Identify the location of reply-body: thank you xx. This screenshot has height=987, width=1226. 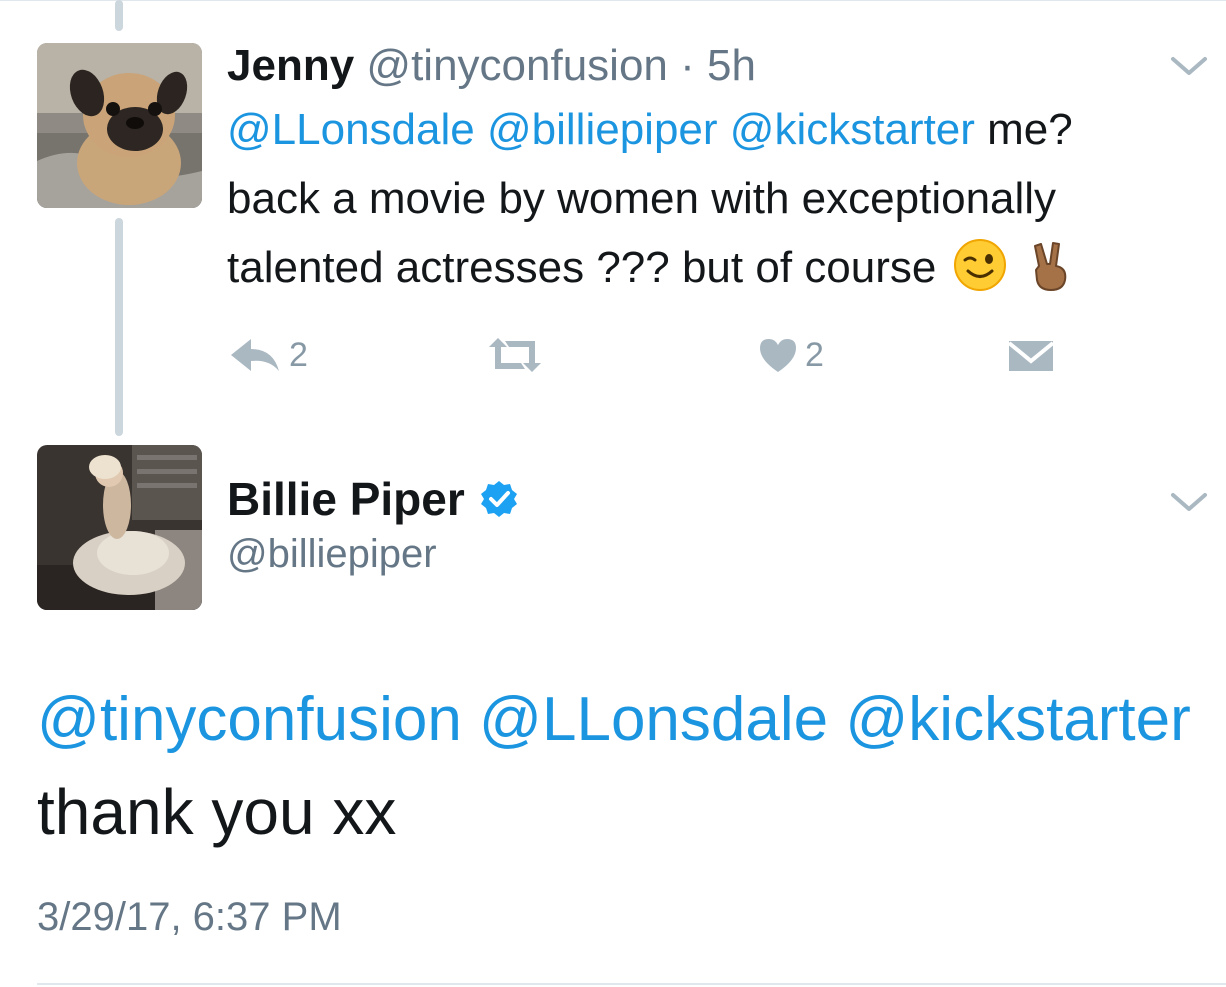
(217, 812).